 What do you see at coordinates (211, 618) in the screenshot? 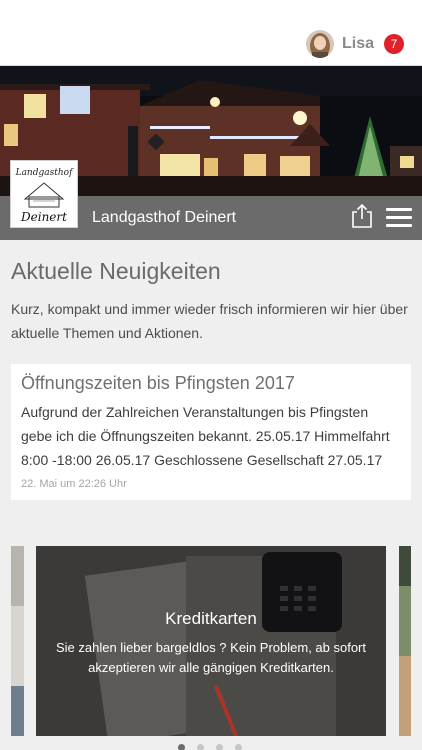
I see `carousel-title: Kreditkarten` at bounding box center [211, 618].